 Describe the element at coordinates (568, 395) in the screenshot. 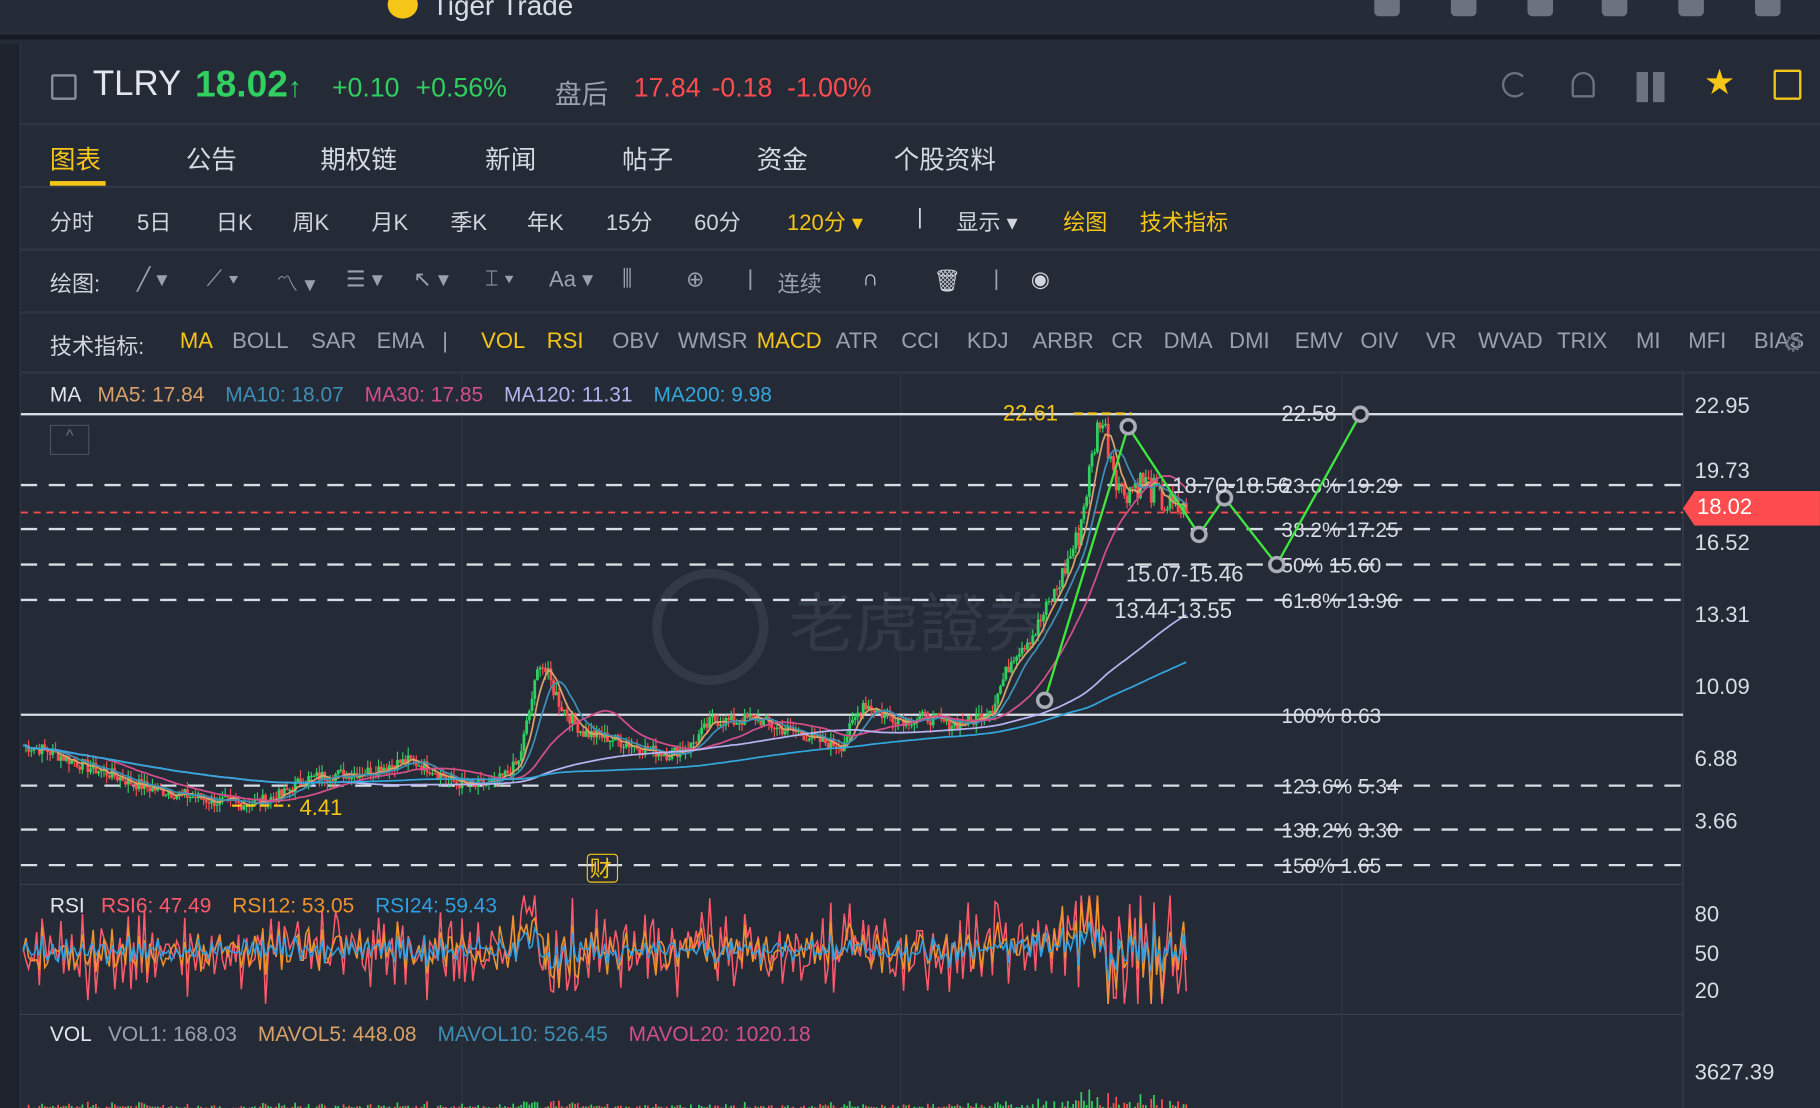

I see `ma_legend-item: MA120: 11.31` at that location.